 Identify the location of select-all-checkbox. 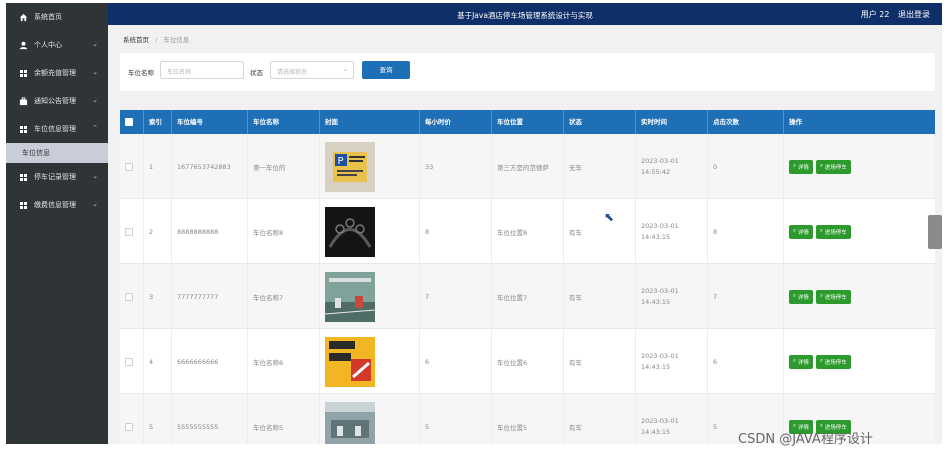
(129, 122).